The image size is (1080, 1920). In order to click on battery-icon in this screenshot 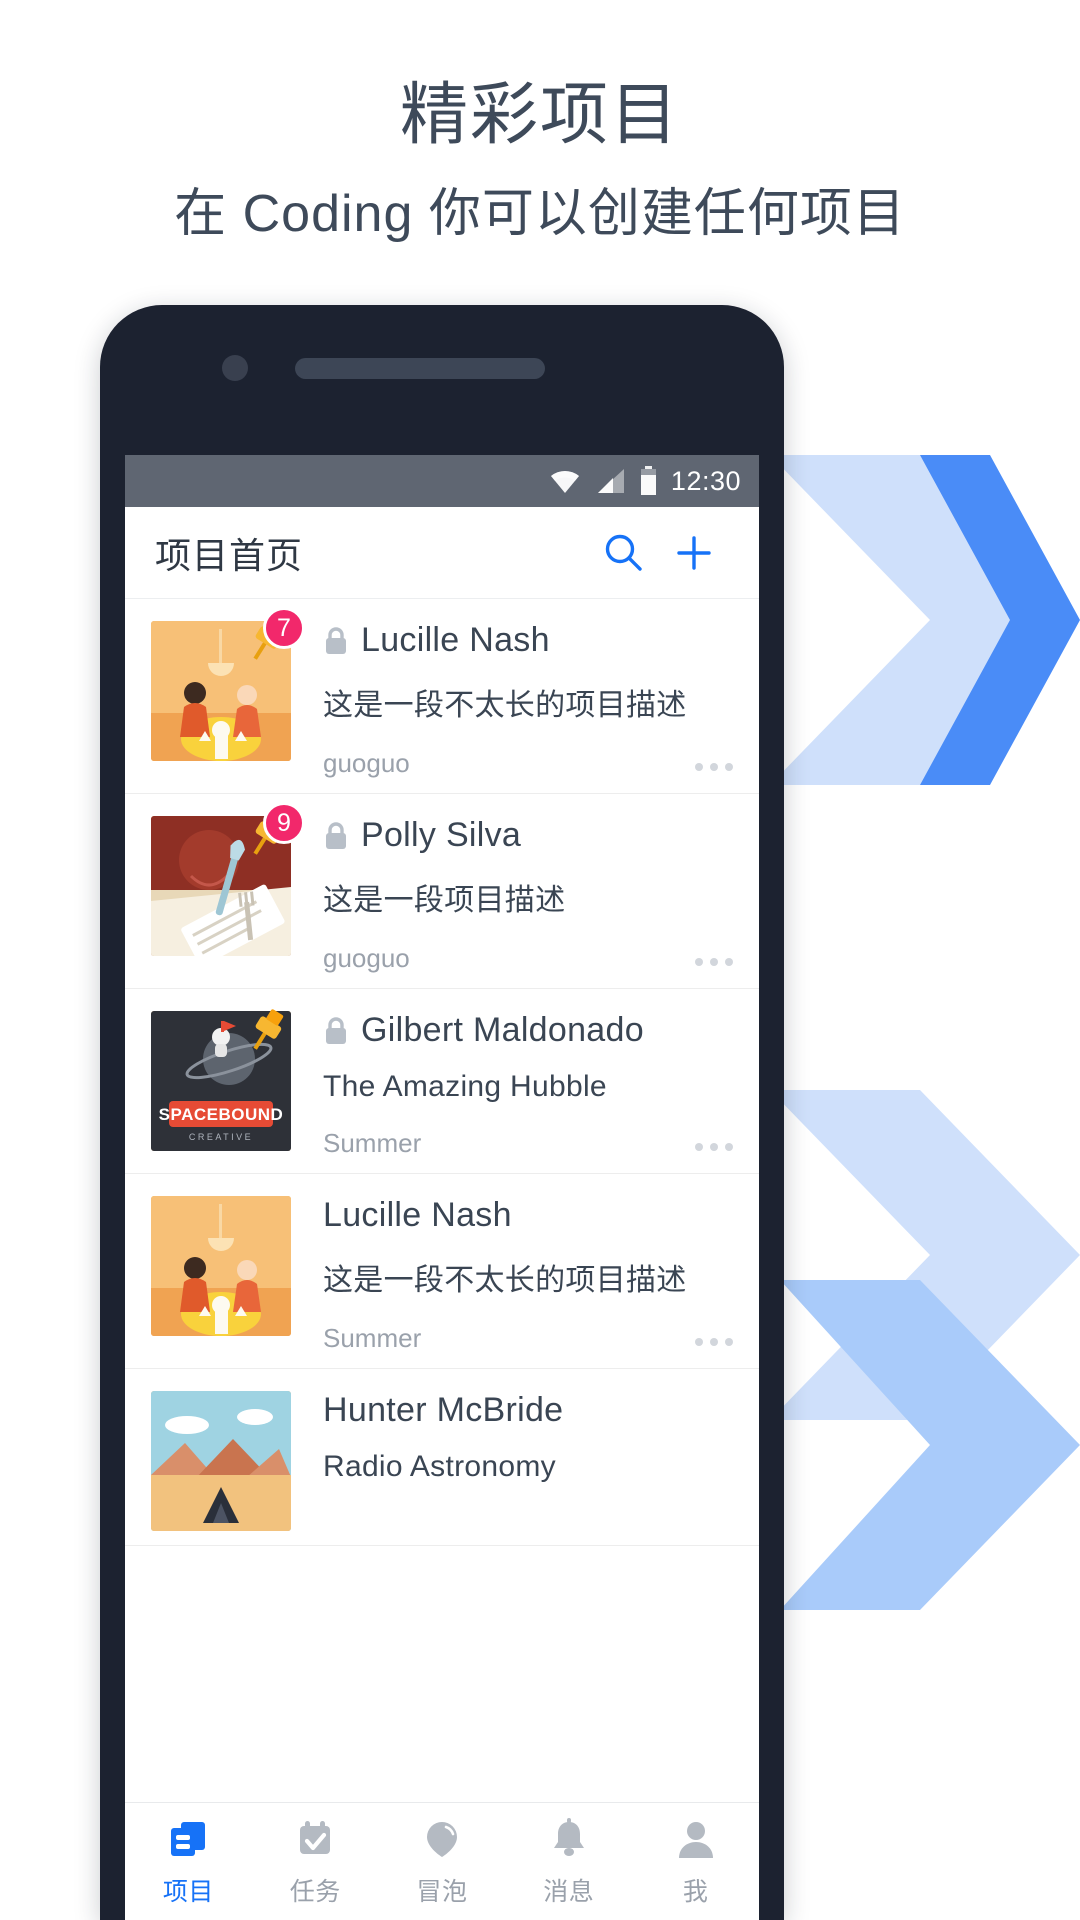, I will do `click(648, 480)`.